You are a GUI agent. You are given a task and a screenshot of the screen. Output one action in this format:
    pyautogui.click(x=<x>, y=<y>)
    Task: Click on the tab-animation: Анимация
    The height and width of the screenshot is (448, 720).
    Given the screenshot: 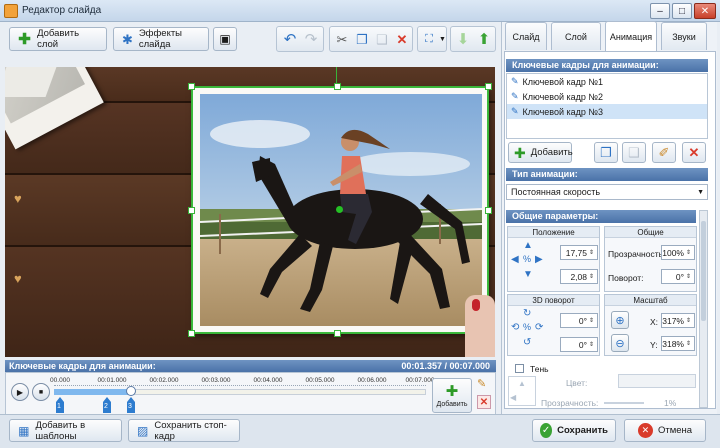 What is the action you would take?
    pyautogui.click(x=631, y=36)
    